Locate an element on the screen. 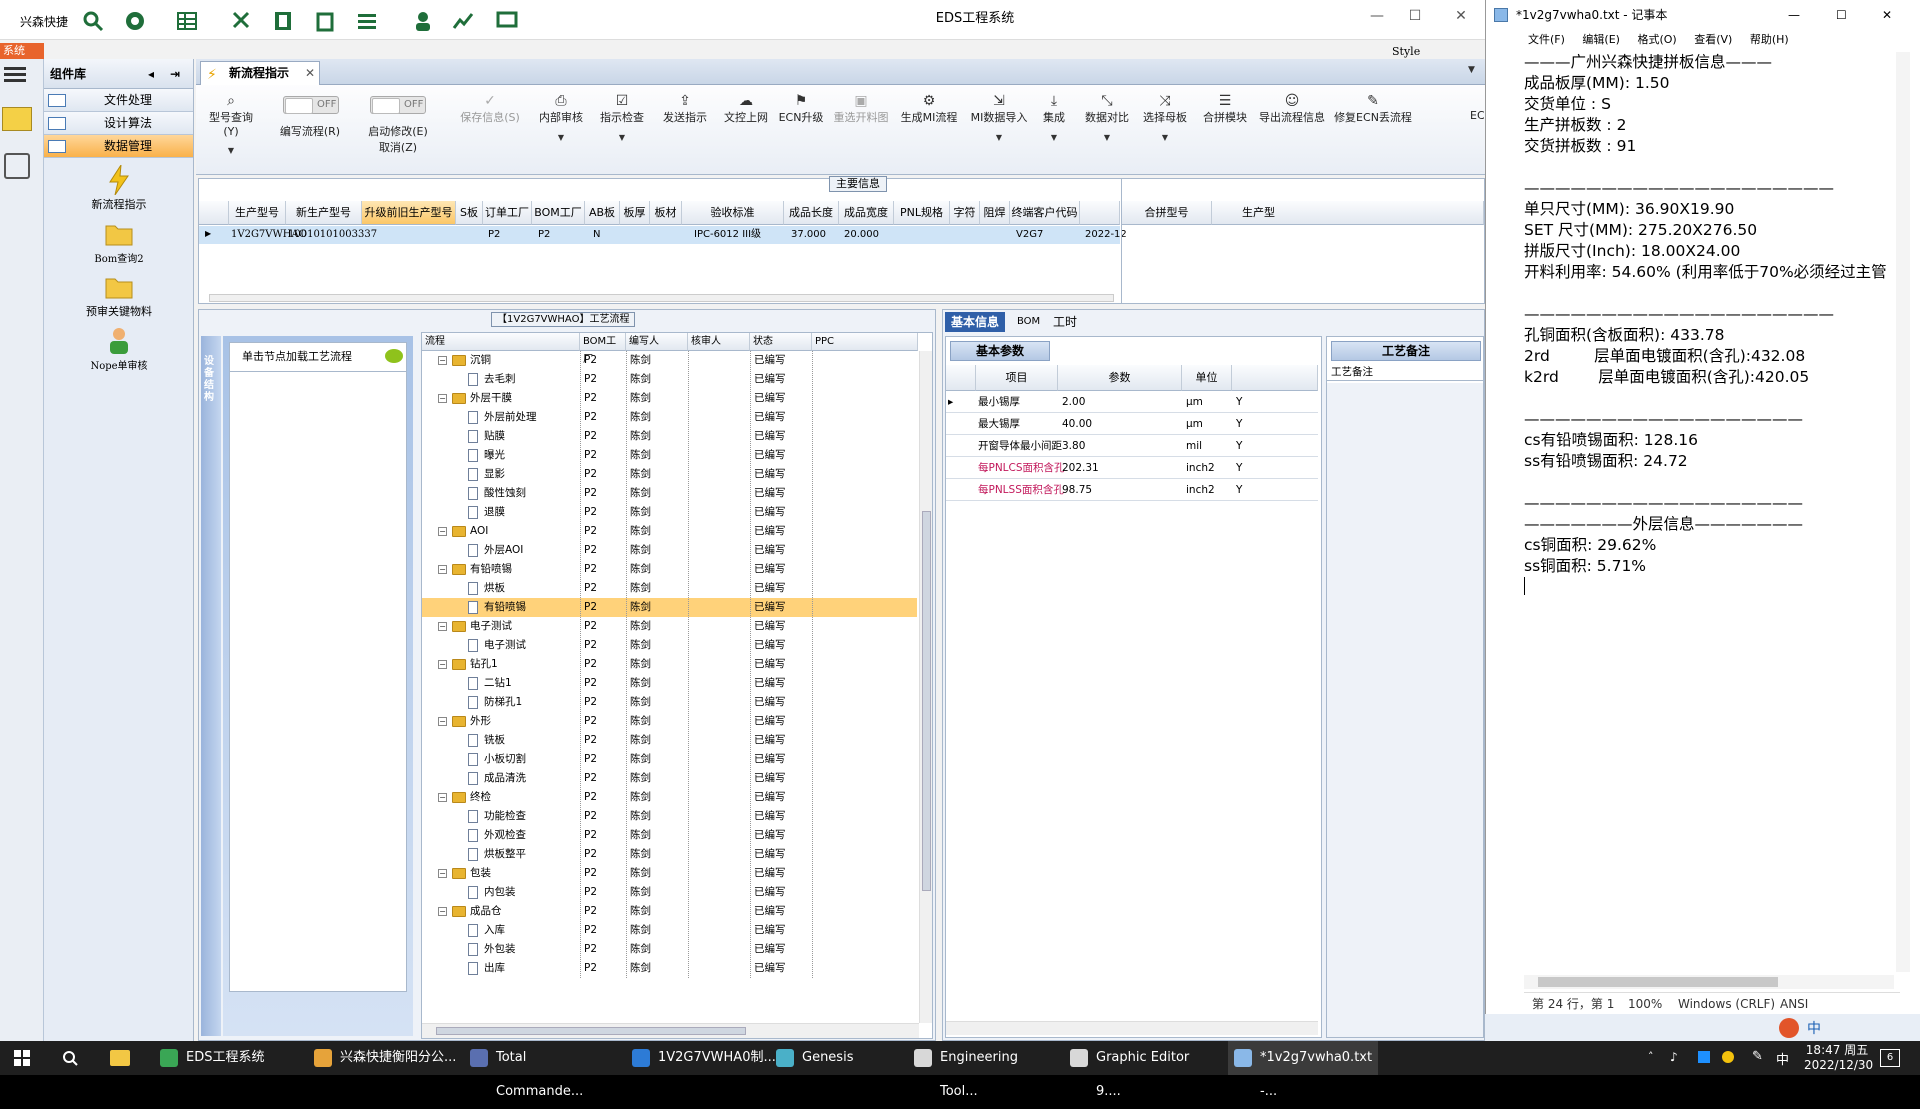 Image resolution: width=1920 pixels, height=1109 pixels. ime-taskbar: 中 is located at coordinates (1782, 1058).